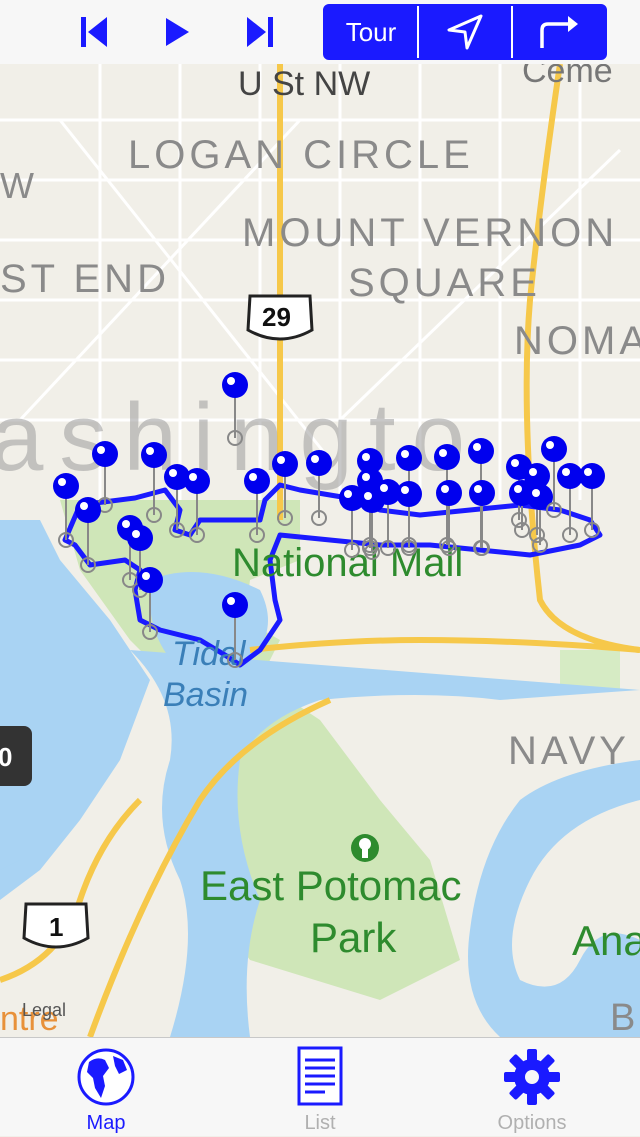  Describe the element at coordinates (106, 1123) in the screenshot. I see `tab-map-label: Map` at that location.